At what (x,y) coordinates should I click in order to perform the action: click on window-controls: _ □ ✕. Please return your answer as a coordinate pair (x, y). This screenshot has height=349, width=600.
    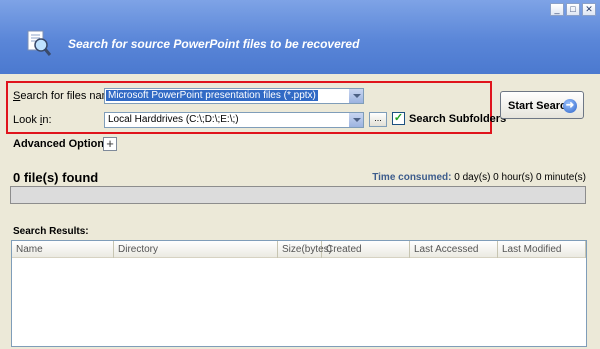
    Looking at the image, I should click on (573, 9).